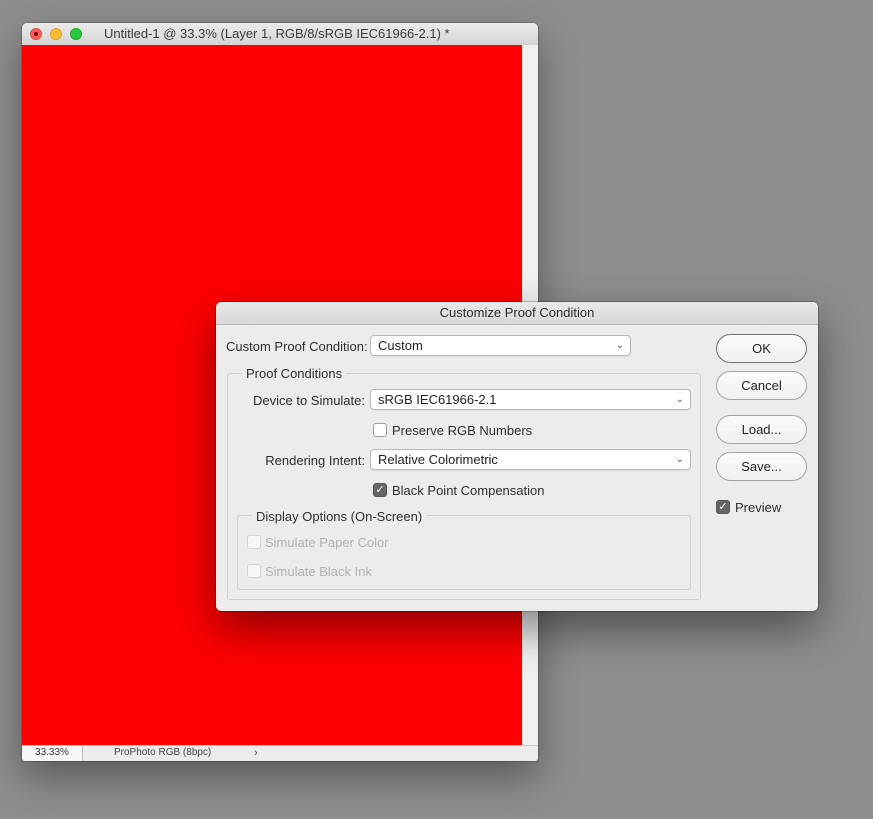 The height and width of the screenshot is (819, 873). Describe the element at coordinates (400, 345) in the screenshot. I see `custom-proof-condition-value: Custom` at that location.